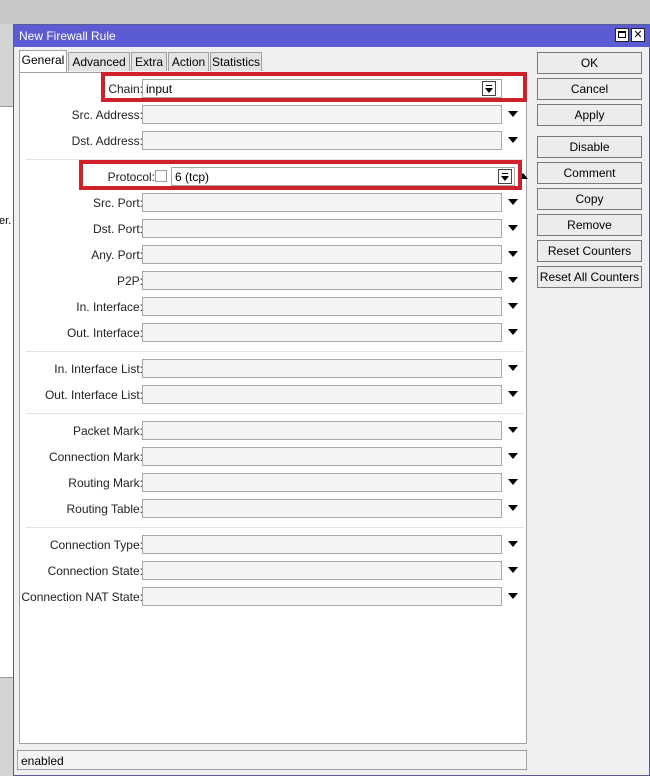  What do you see at coordinates (107, 141) in the screenshot?
I see `dst-address-label: Dst. Address:` at bounding box center [107, 141].